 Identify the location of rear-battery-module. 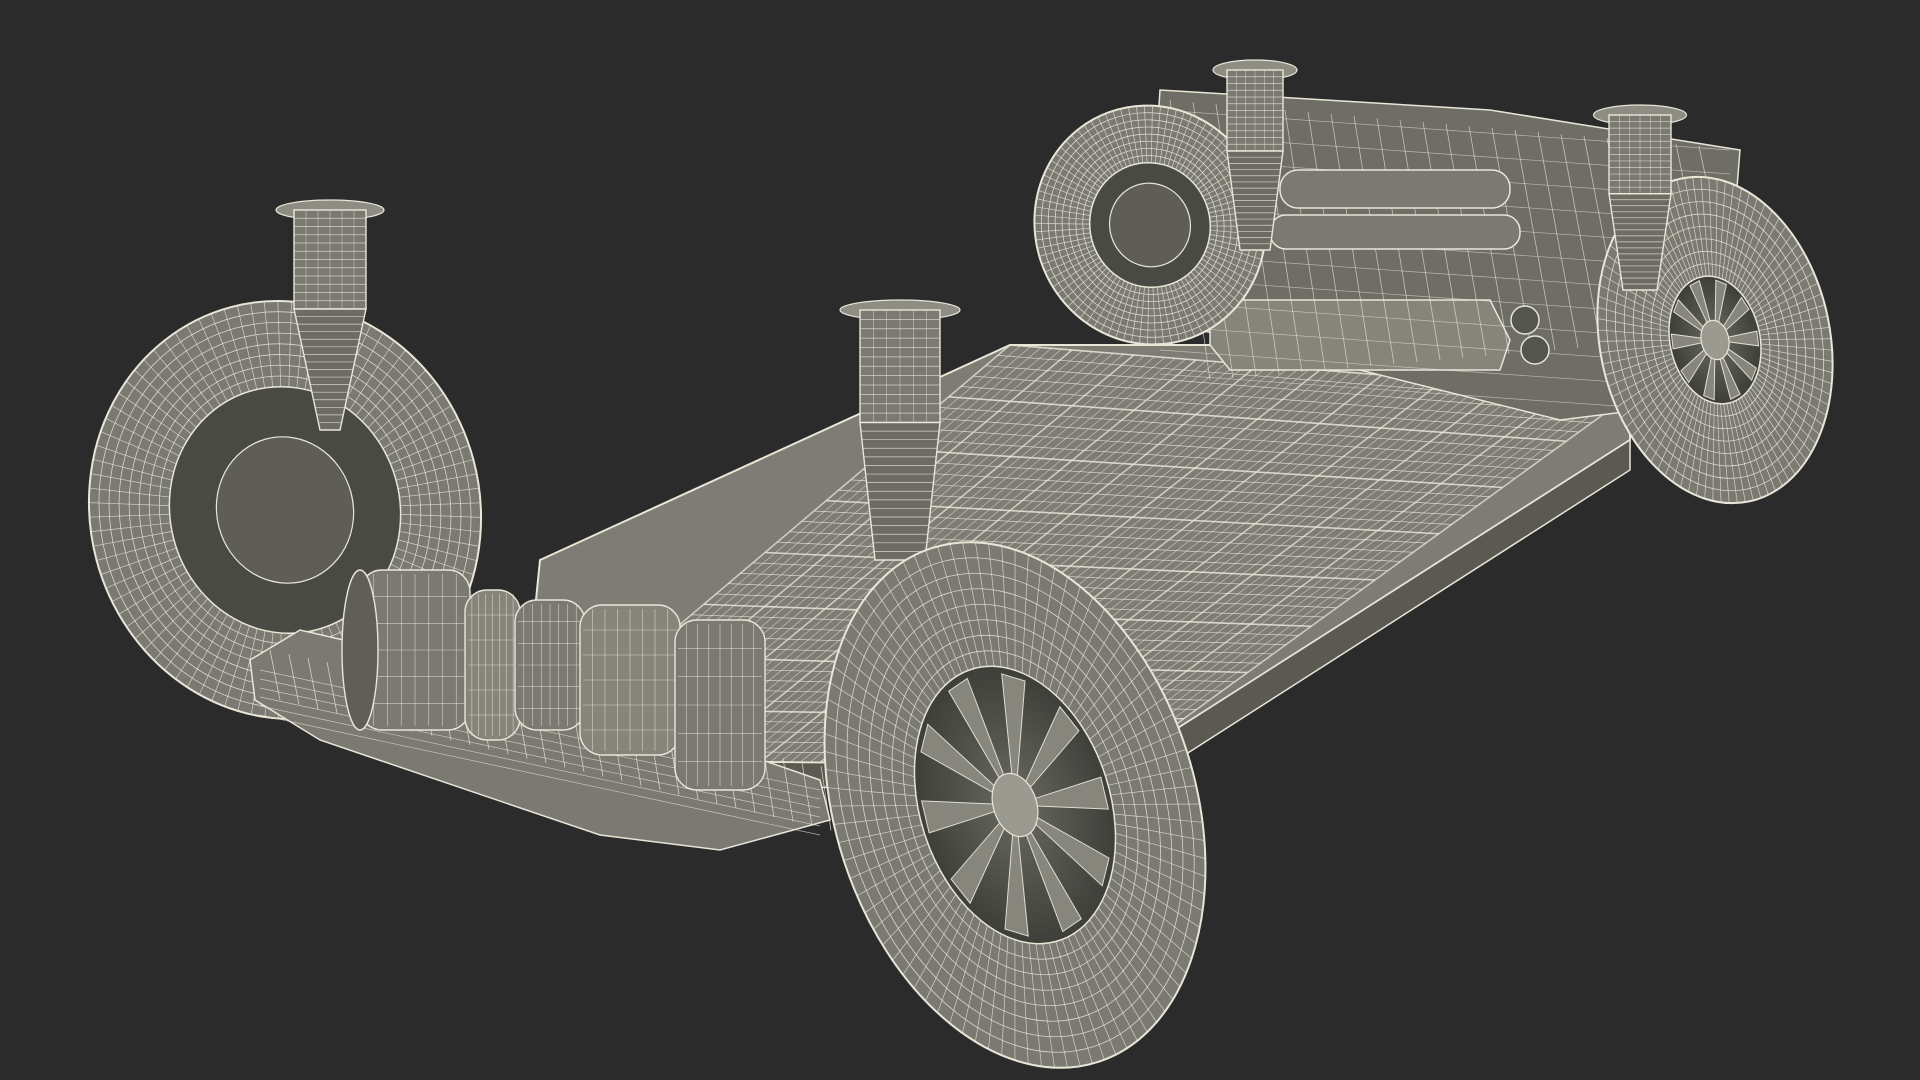
(1360, 335).